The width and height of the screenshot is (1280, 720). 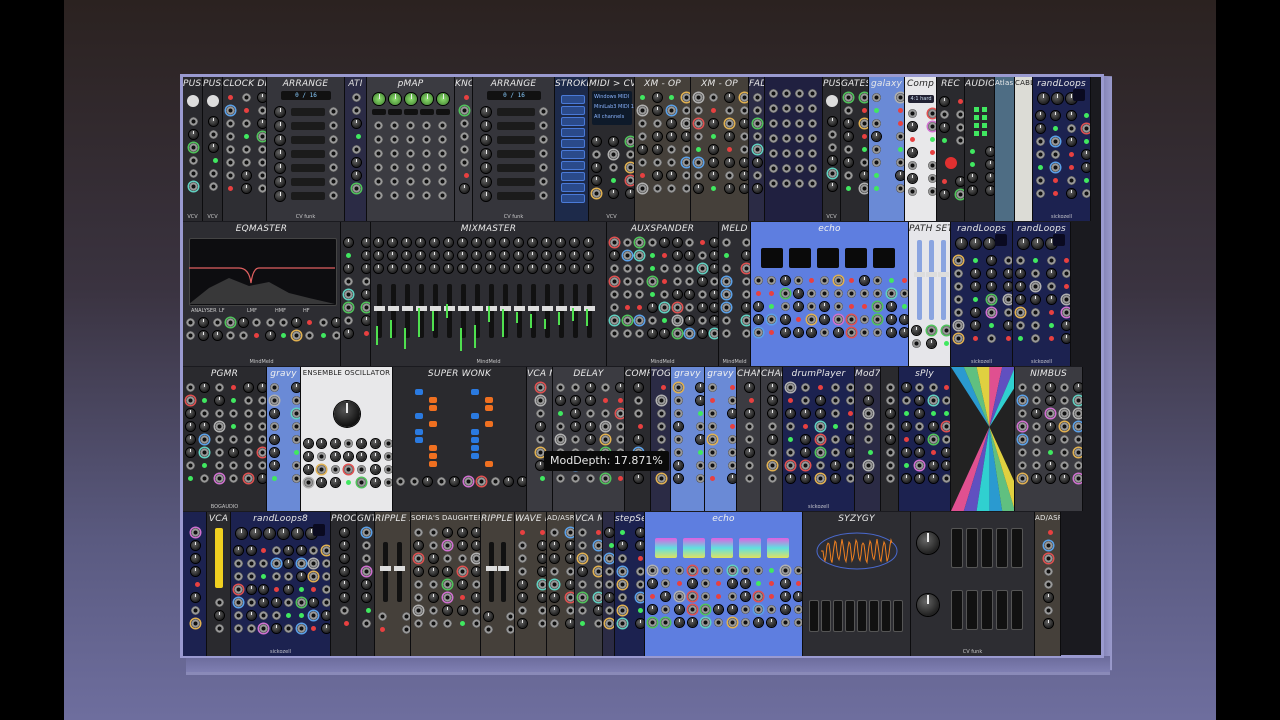 I want to click on stroke-slot, so click(x=573, y=132).